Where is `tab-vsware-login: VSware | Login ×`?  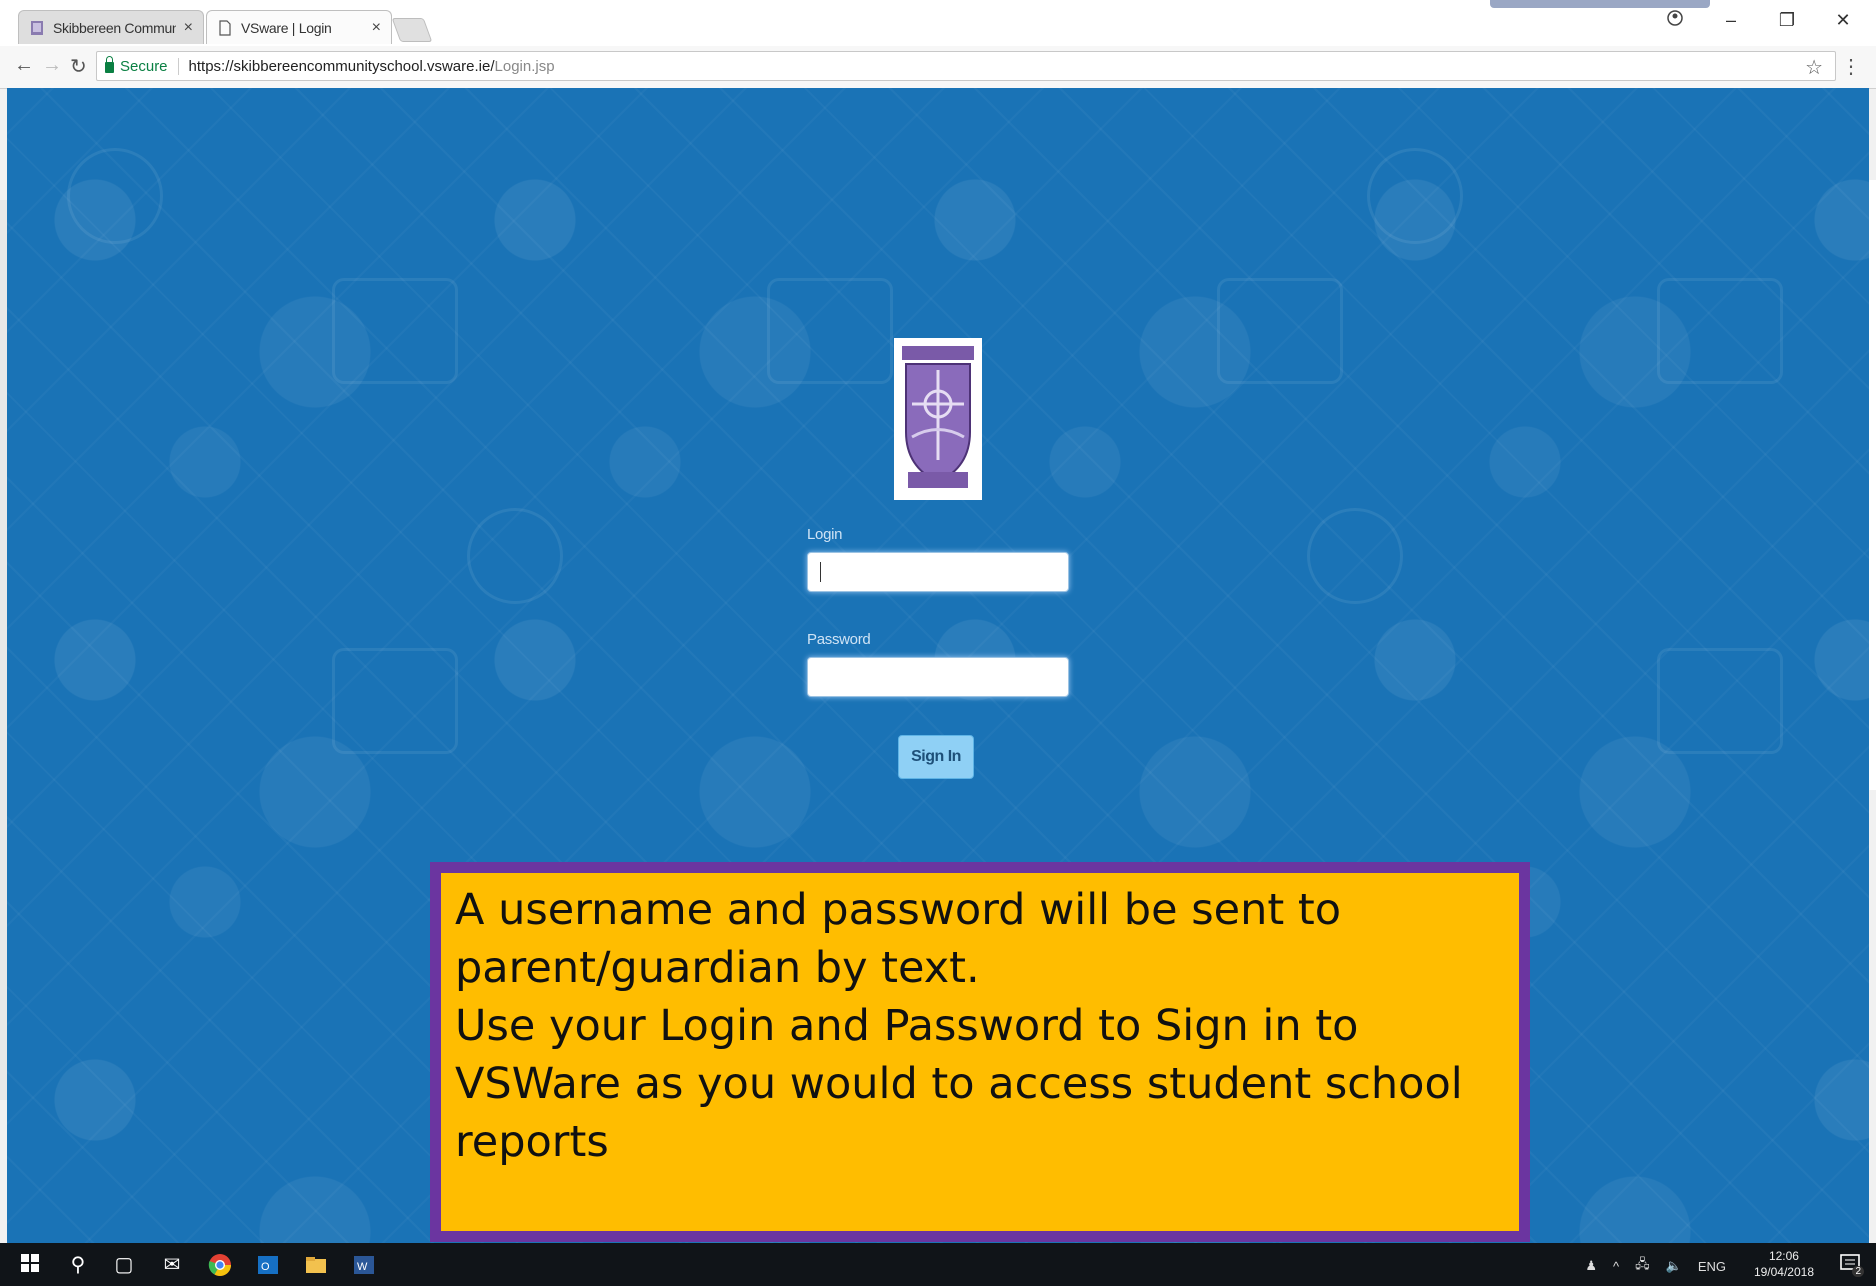
tab-vsware-login: VSware | Login × is located at coordinates (299, 27).